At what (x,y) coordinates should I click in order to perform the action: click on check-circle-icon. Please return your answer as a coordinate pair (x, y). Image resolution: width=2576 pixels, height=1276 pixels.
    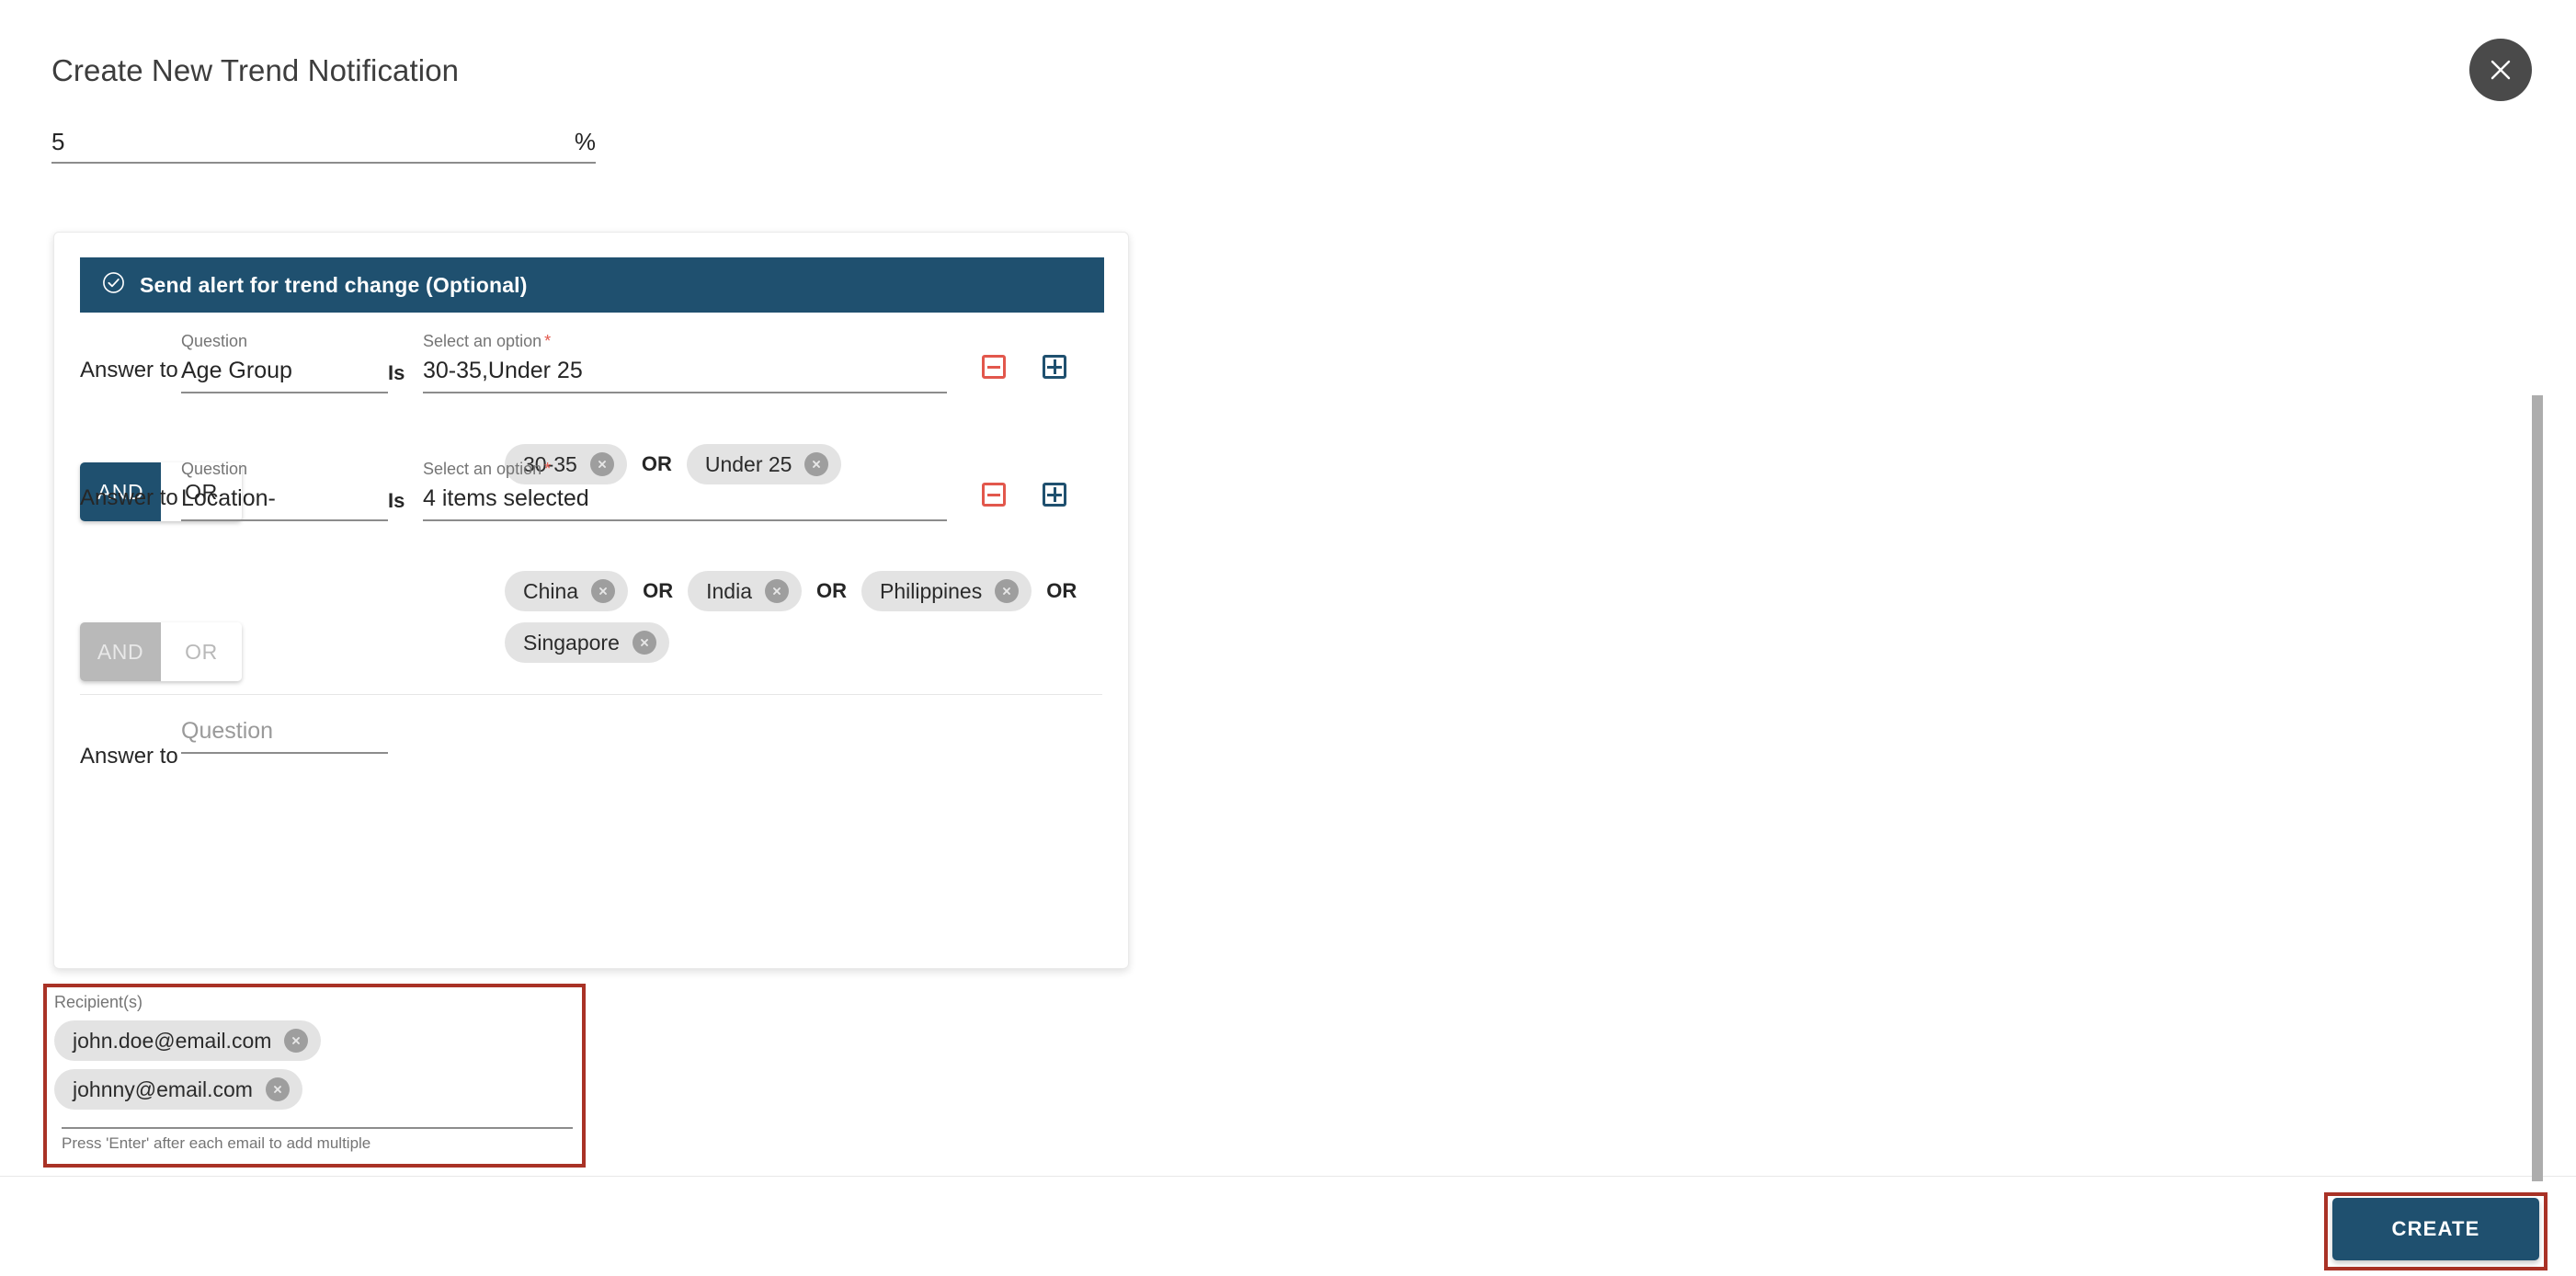
    Looking at the image, I should click on (113, 285).